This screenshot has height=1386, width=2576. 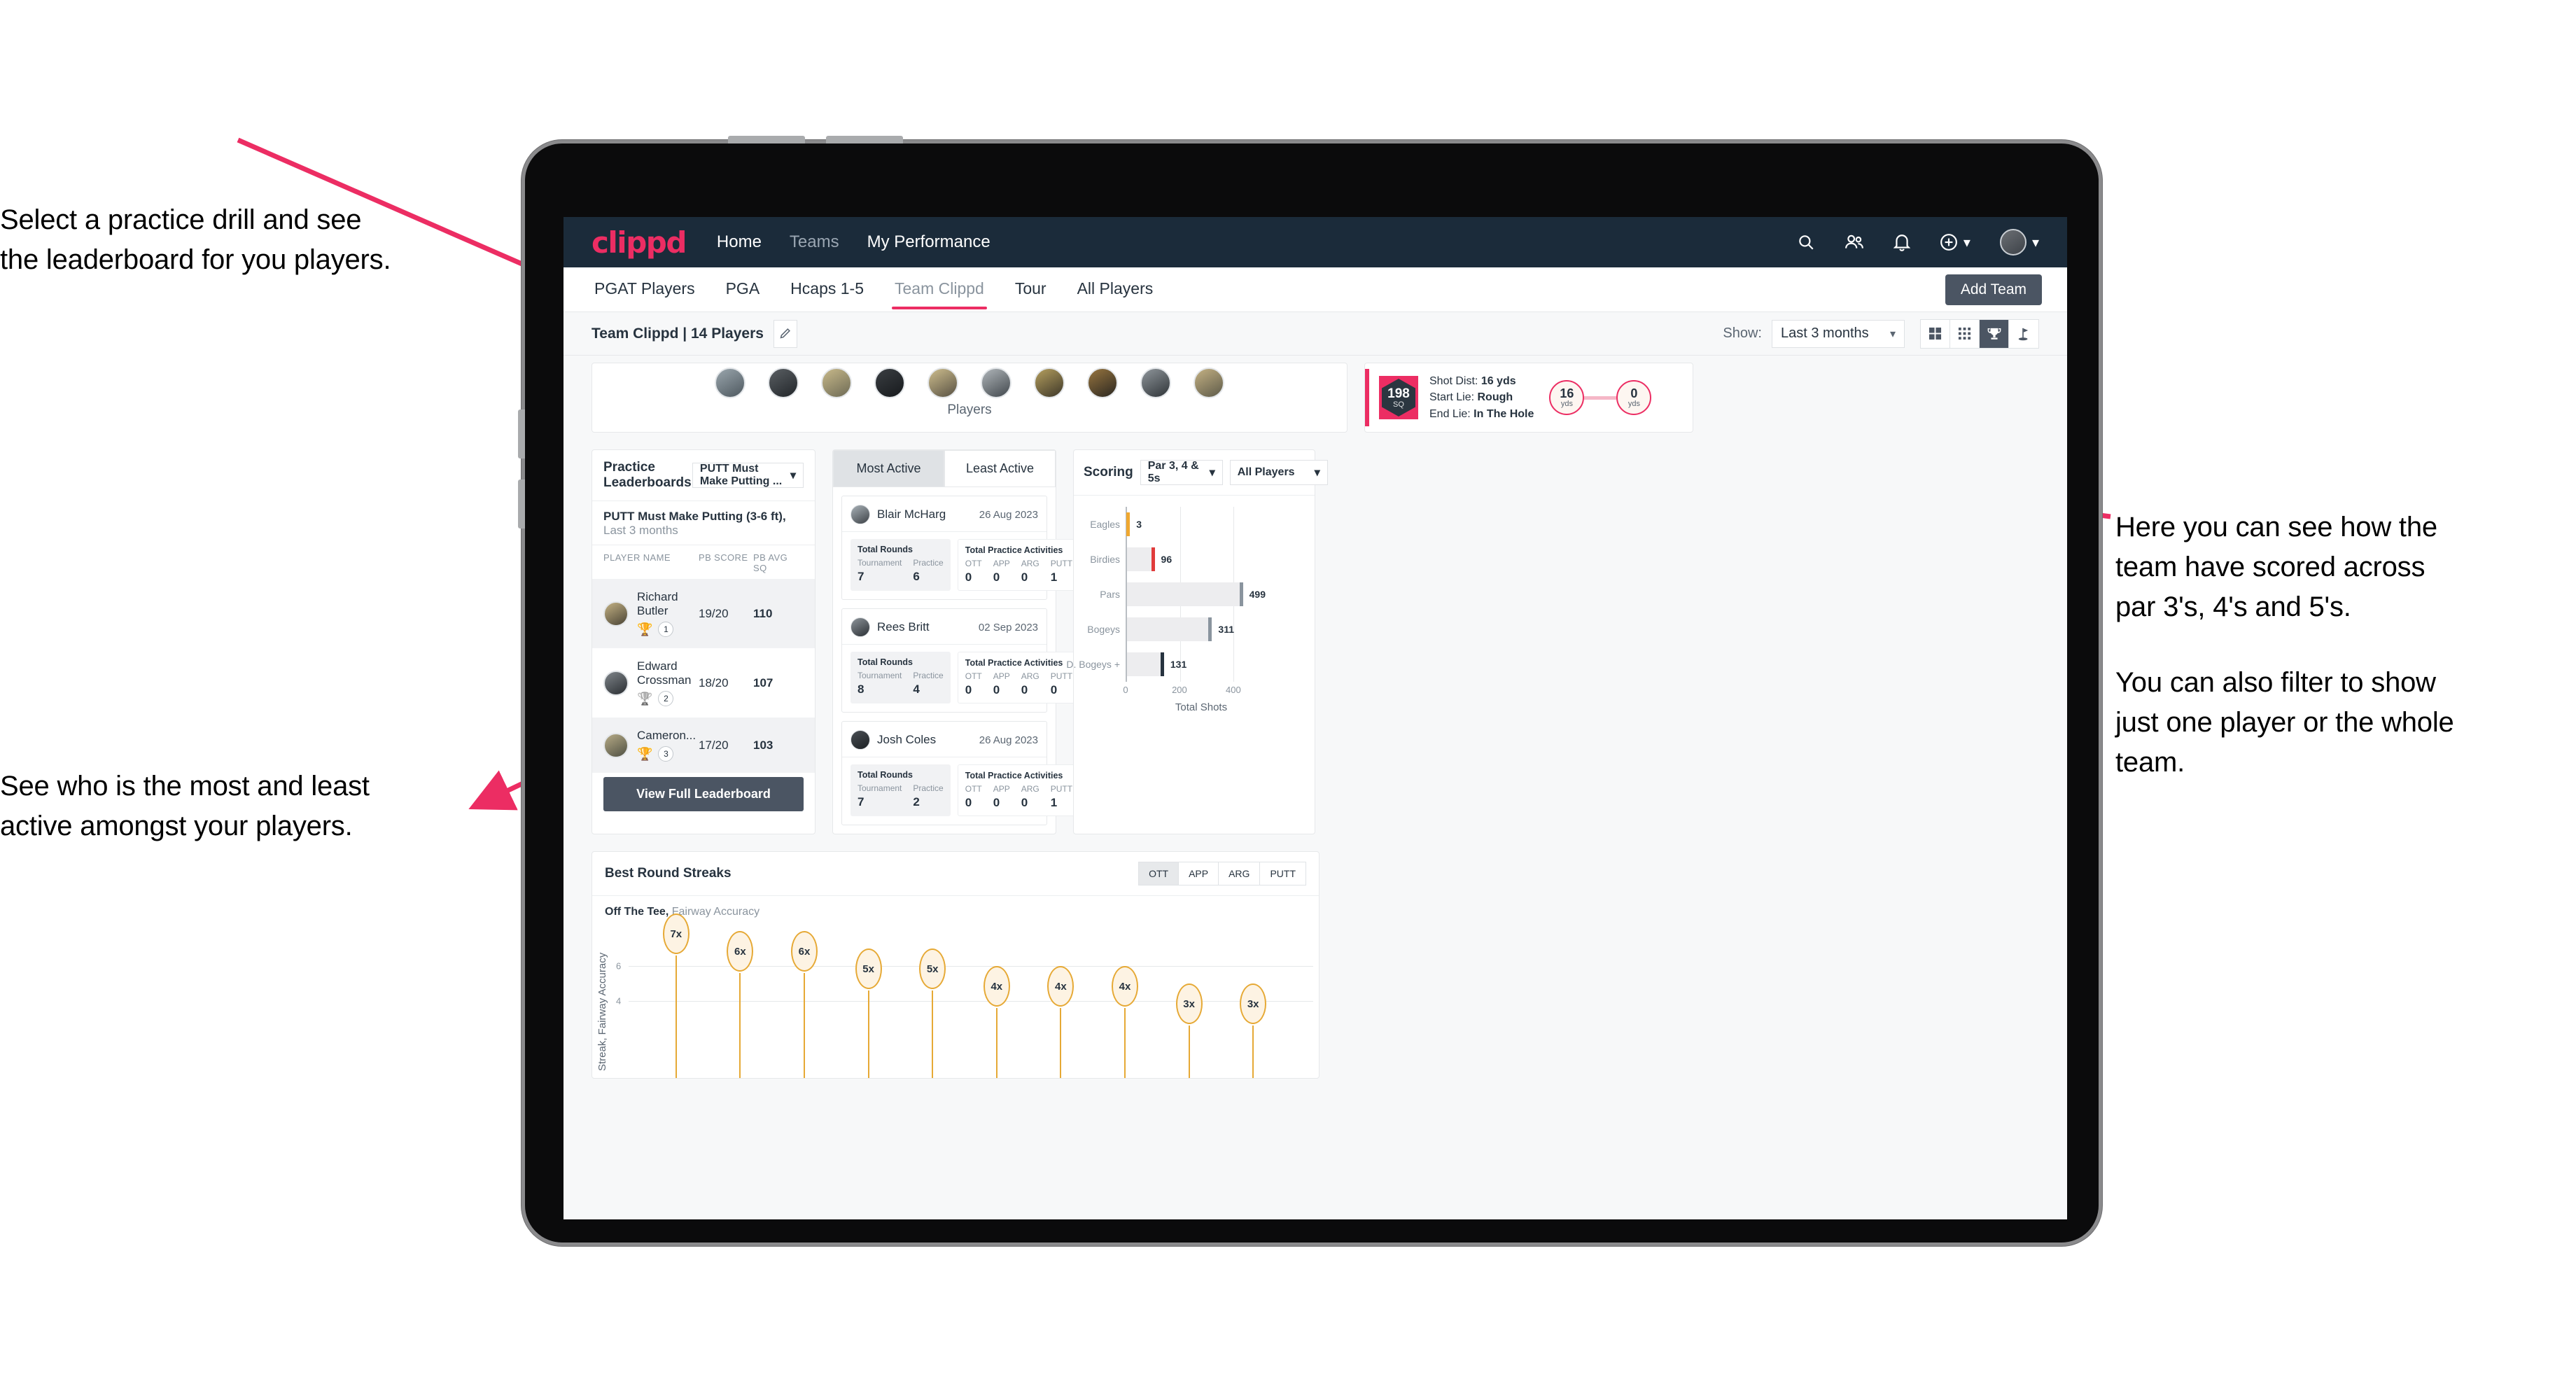 I want to click on plus-circle-icon: ▾, so click(x=1955, y=242).